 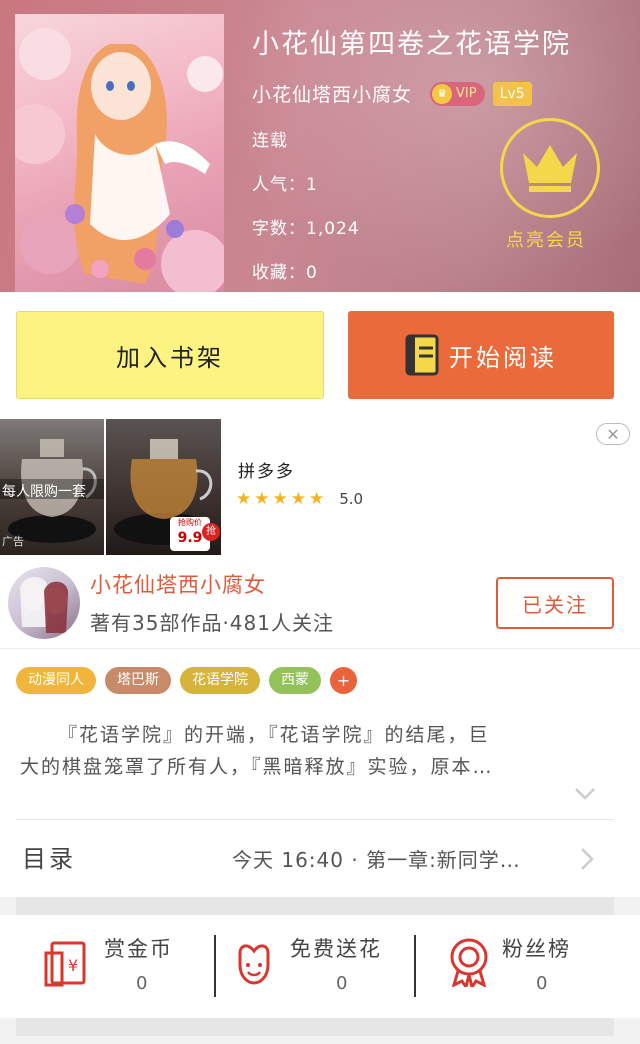 I want to click on tag-item: 西蒙, so click(x=295, y=680).